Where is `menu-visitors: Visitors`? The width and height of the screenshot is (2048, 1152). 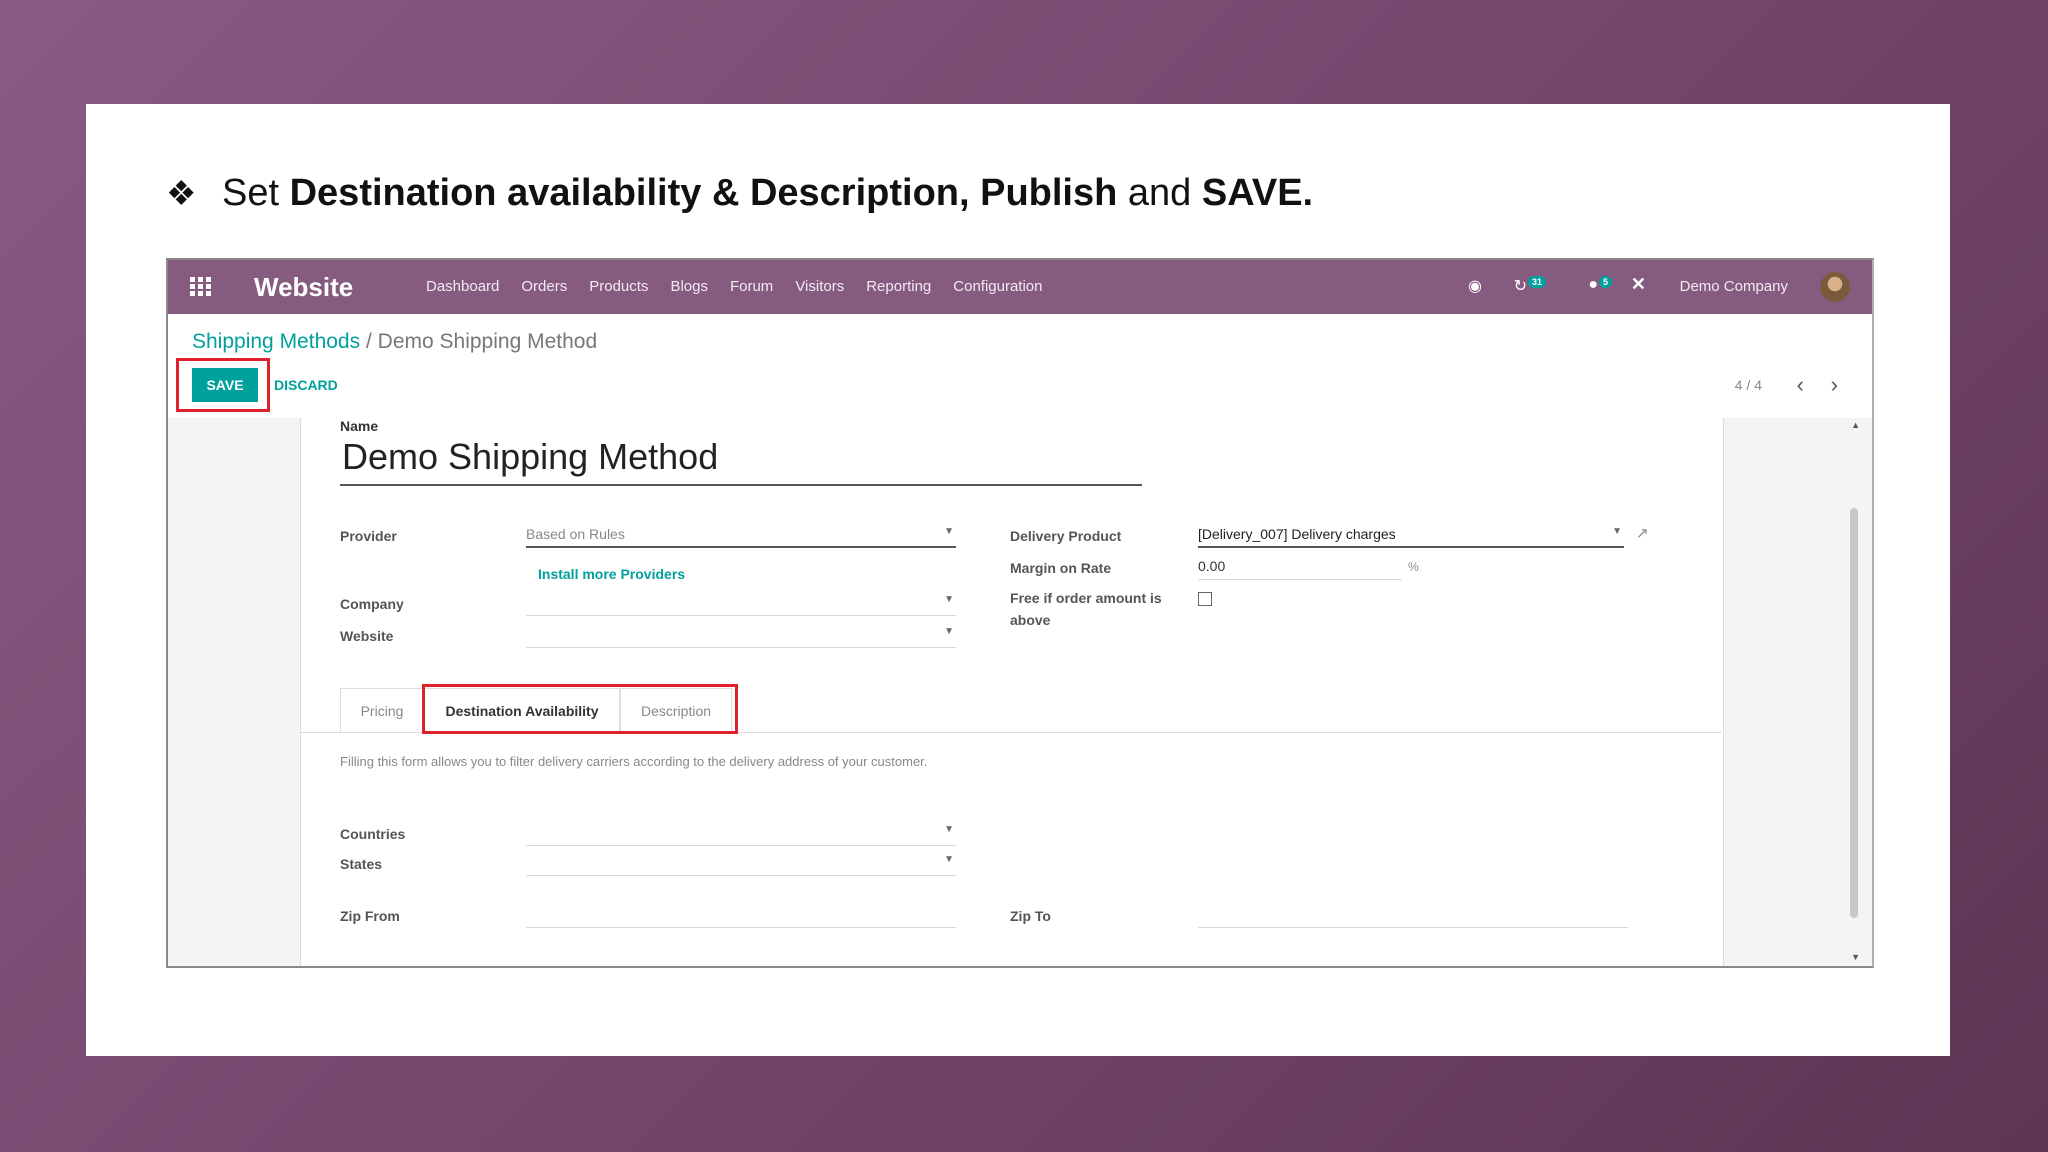
menu-visitors: Visitors is located at coordinates (819, 286).